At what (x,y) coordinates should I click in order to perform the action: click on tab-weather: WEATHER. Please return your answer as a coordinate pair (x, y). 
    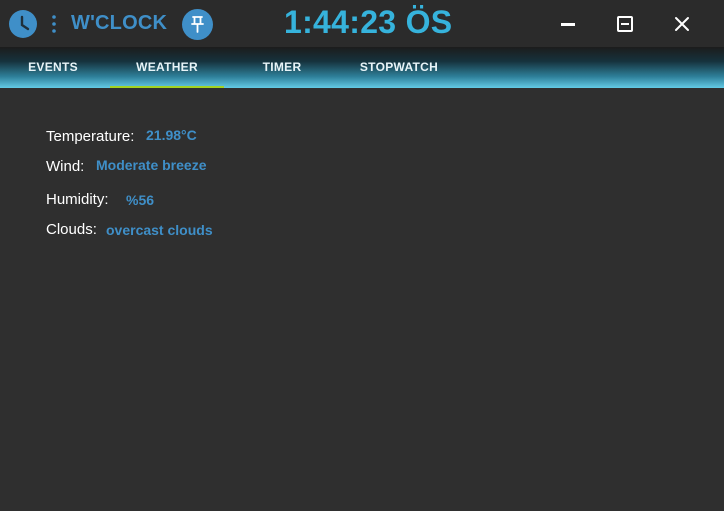
    Looking at the image, I should click on (167, 67).